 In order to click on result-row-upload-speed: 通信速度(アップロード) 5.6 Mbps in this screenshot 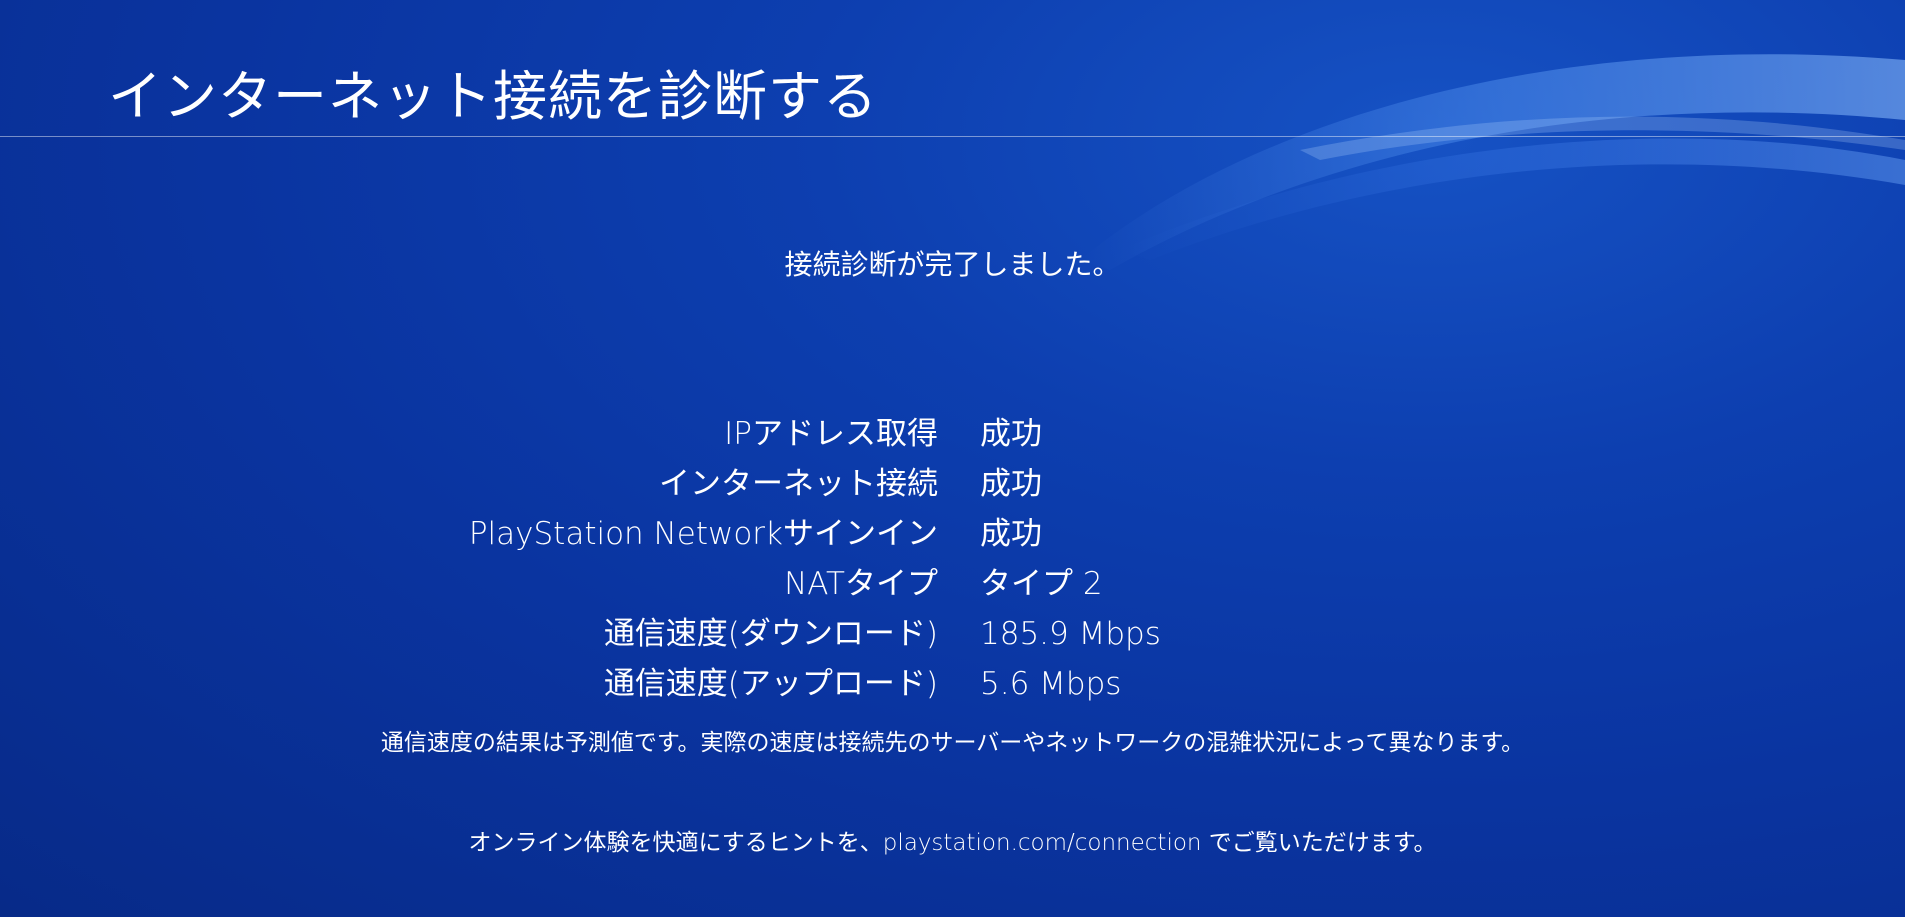, I will do `click(952, 684)`.